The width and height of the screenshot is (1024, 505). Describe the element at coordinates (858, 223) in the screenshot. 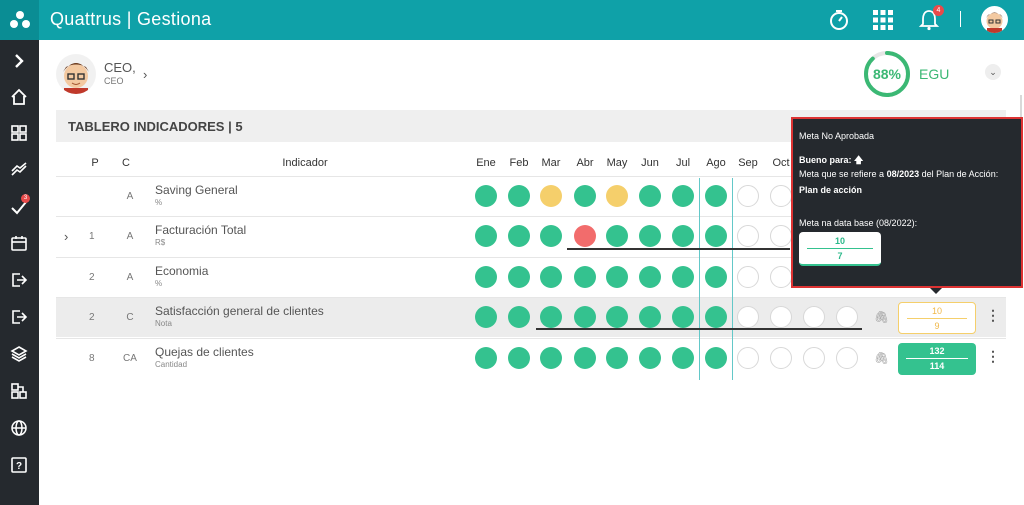

I see `tooltip-base-label: Meta na data base (08/2022):` at that location.